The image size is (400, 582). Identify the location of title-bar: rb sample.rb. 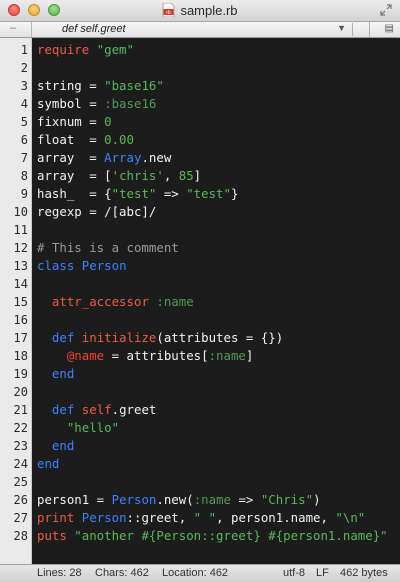
(200, 11).